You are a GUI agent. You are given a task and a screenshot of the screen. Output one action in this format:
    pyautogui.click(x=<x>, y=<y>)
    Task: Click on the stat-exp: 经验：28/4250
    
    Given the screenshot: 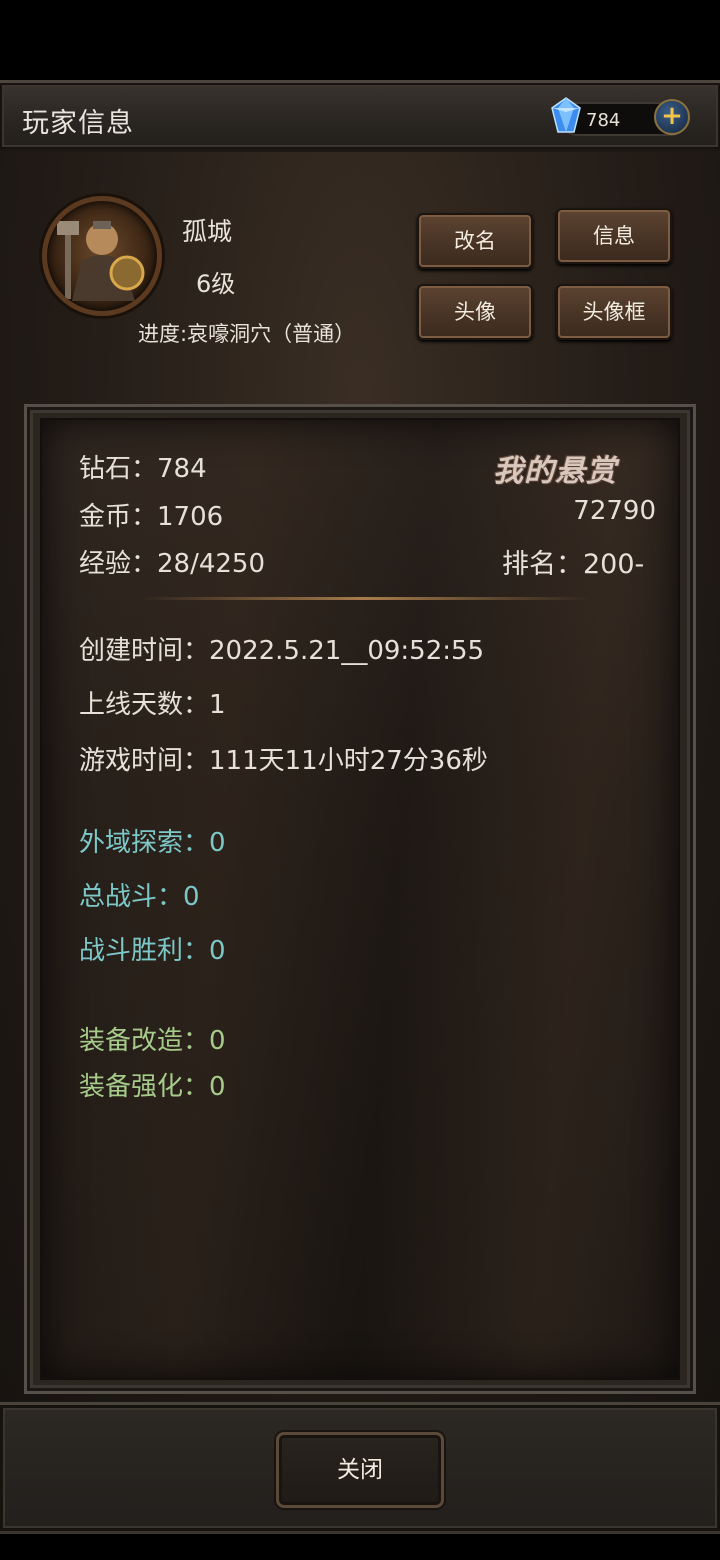 What is the action you would take?
    pyautogui.click(x=172, y=564)
    